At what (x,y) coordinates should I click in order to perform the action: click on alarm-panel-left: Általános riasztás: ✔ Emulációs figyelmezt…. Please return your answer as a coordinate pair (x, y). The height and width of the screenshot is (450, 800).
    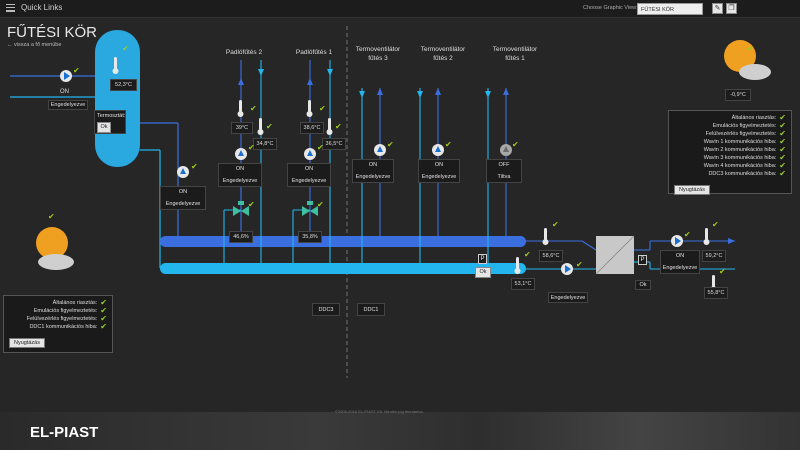
    Looking at the image, I should click on (58, 324).